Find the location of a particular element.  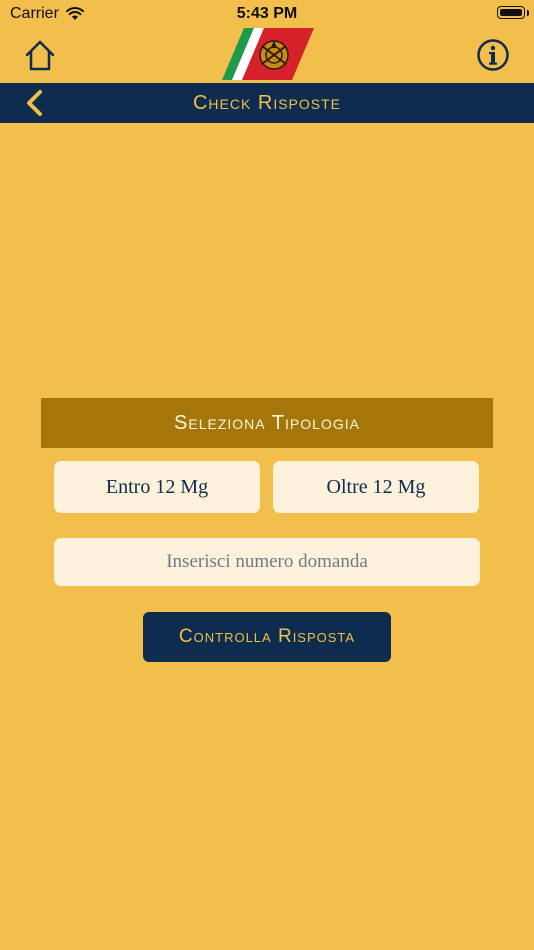

nav-bar: Check Risposte is located at coordinates (267, 103).